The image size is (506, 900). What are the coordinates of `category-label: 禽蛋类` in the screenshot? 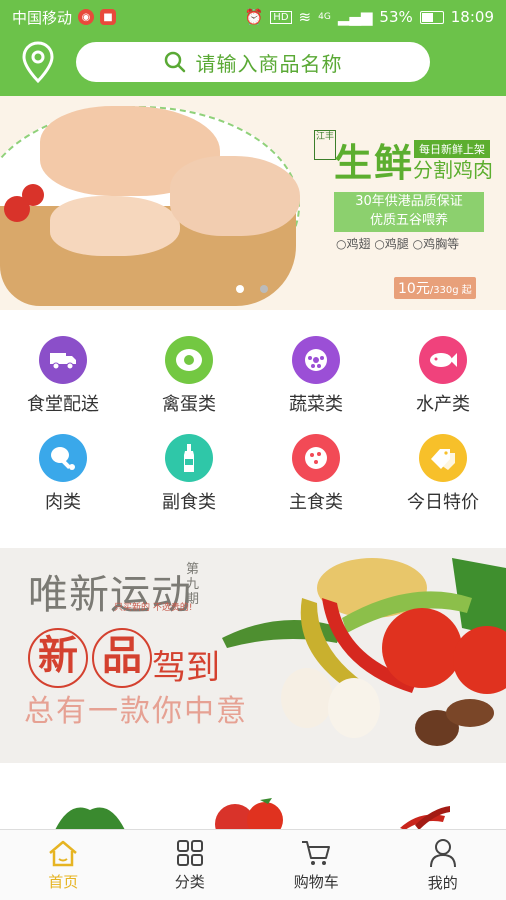 It's located at (189, 404).